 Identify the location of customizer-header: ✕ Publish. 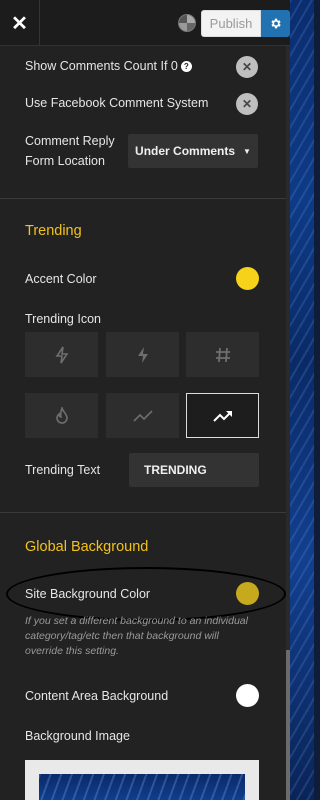
(145, 23).